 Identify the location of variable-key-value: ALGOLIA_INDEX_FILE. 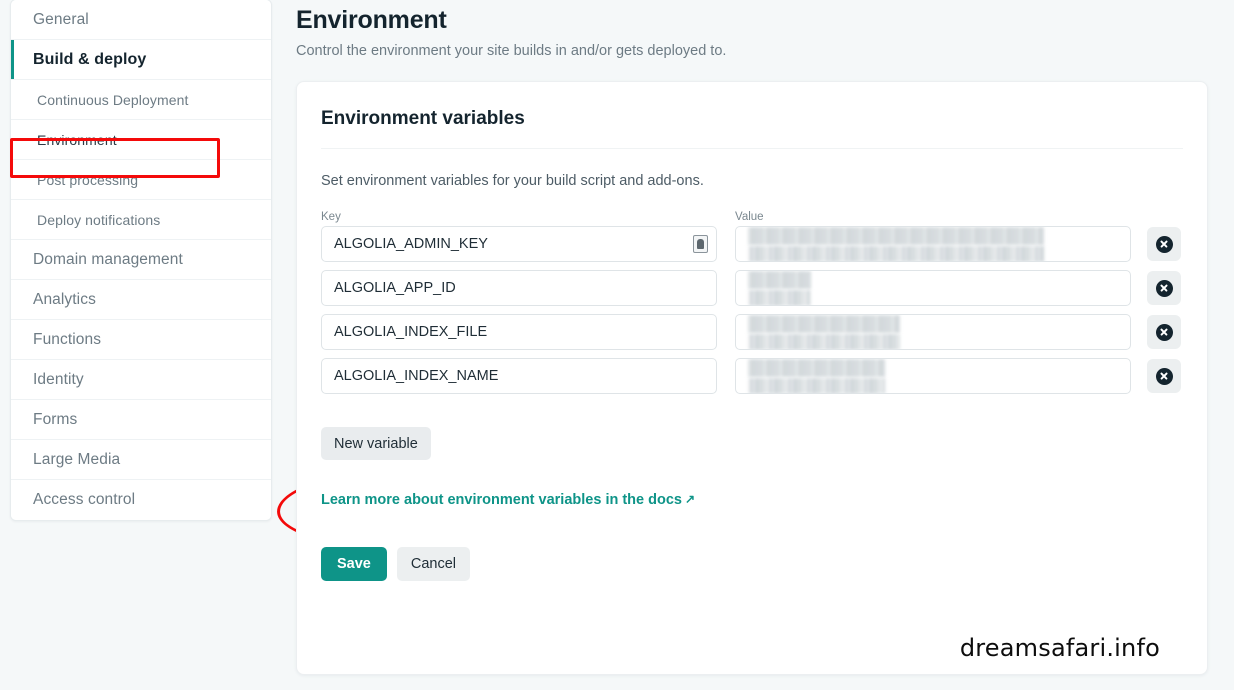
(411, 332).